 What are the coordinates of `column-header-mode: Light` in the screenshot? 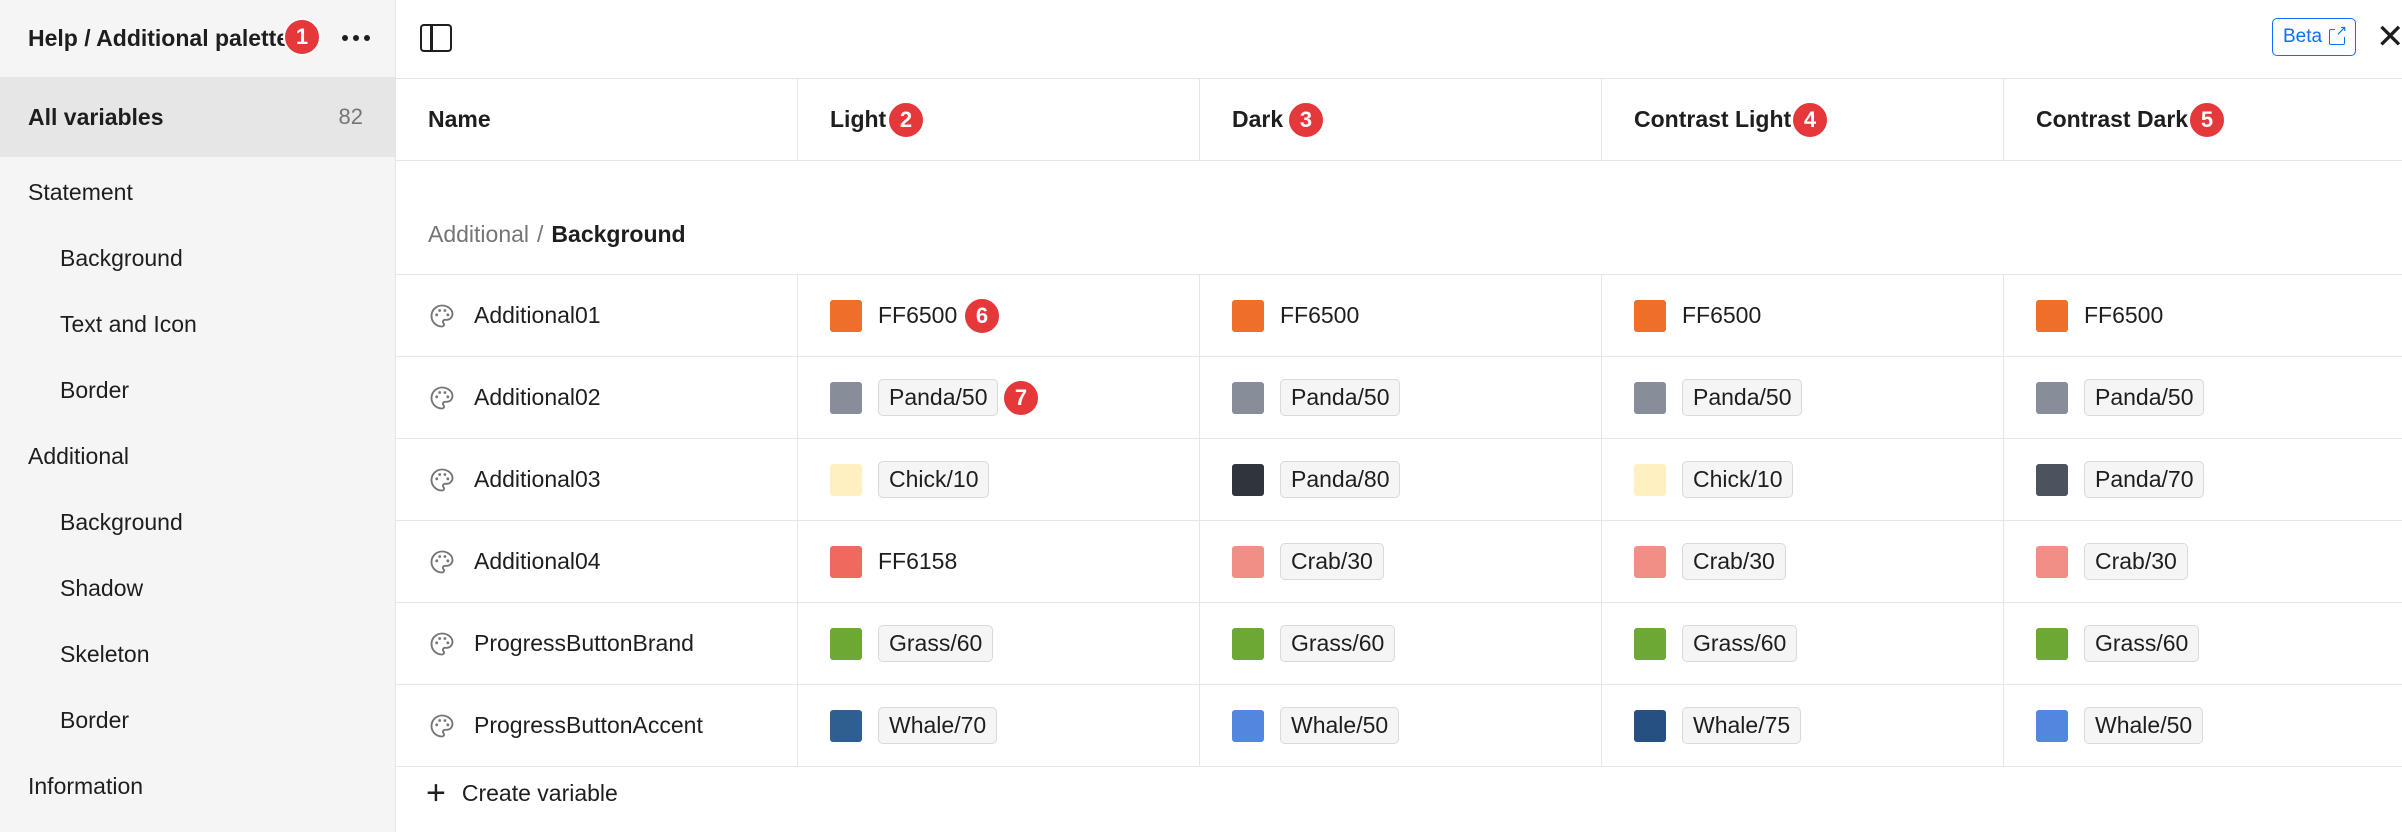 It's located at (999, 119).